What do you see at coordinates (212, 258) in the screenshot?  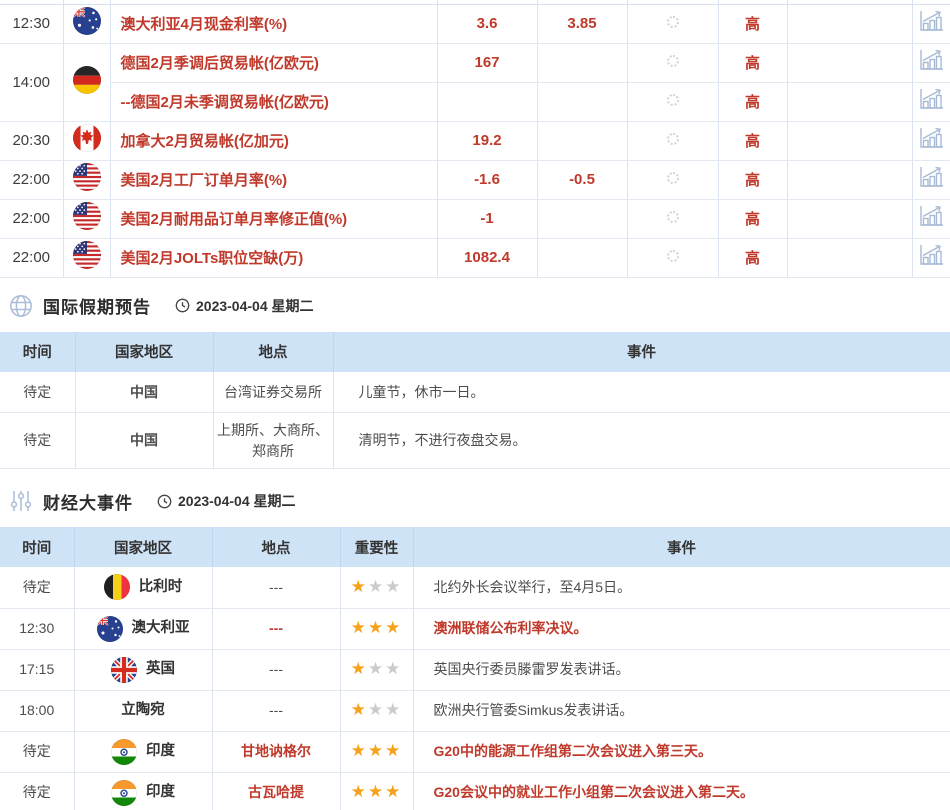 I see `indicator-title-link: 美国2月JOLTs职位空缺(万)` at bounding box center [212, 258].